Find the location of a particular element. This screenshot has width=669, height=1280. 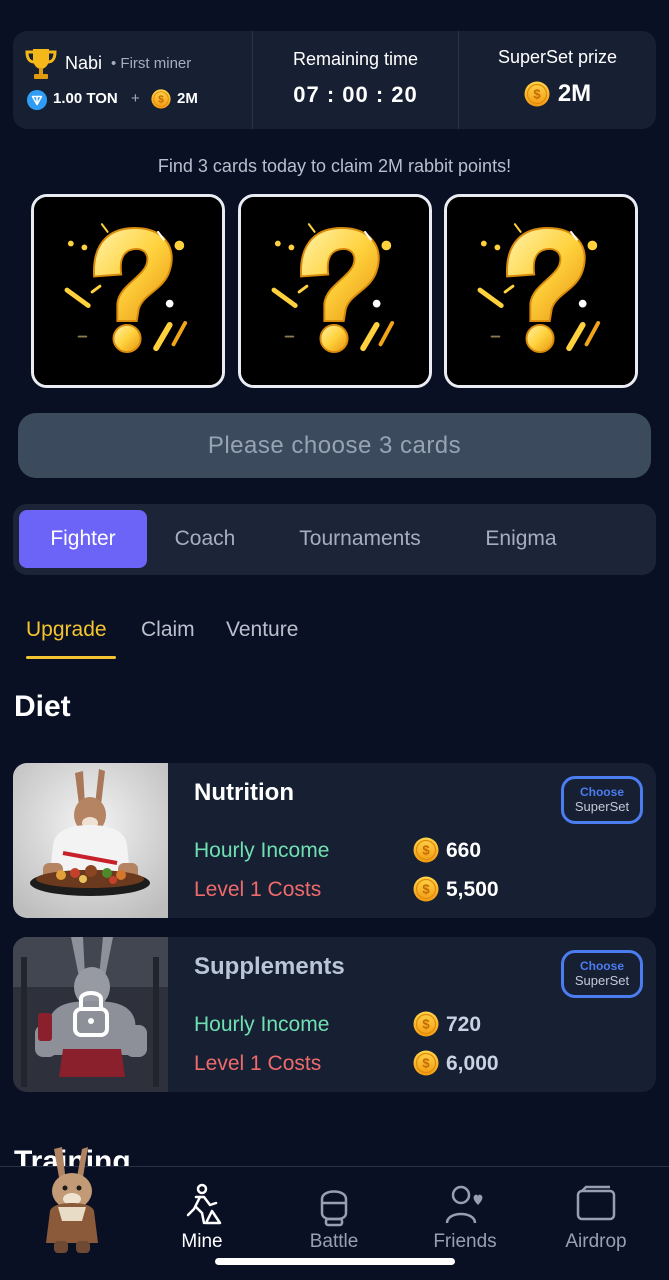

rabbit-fighter-image is located at coordinates (90, 840).